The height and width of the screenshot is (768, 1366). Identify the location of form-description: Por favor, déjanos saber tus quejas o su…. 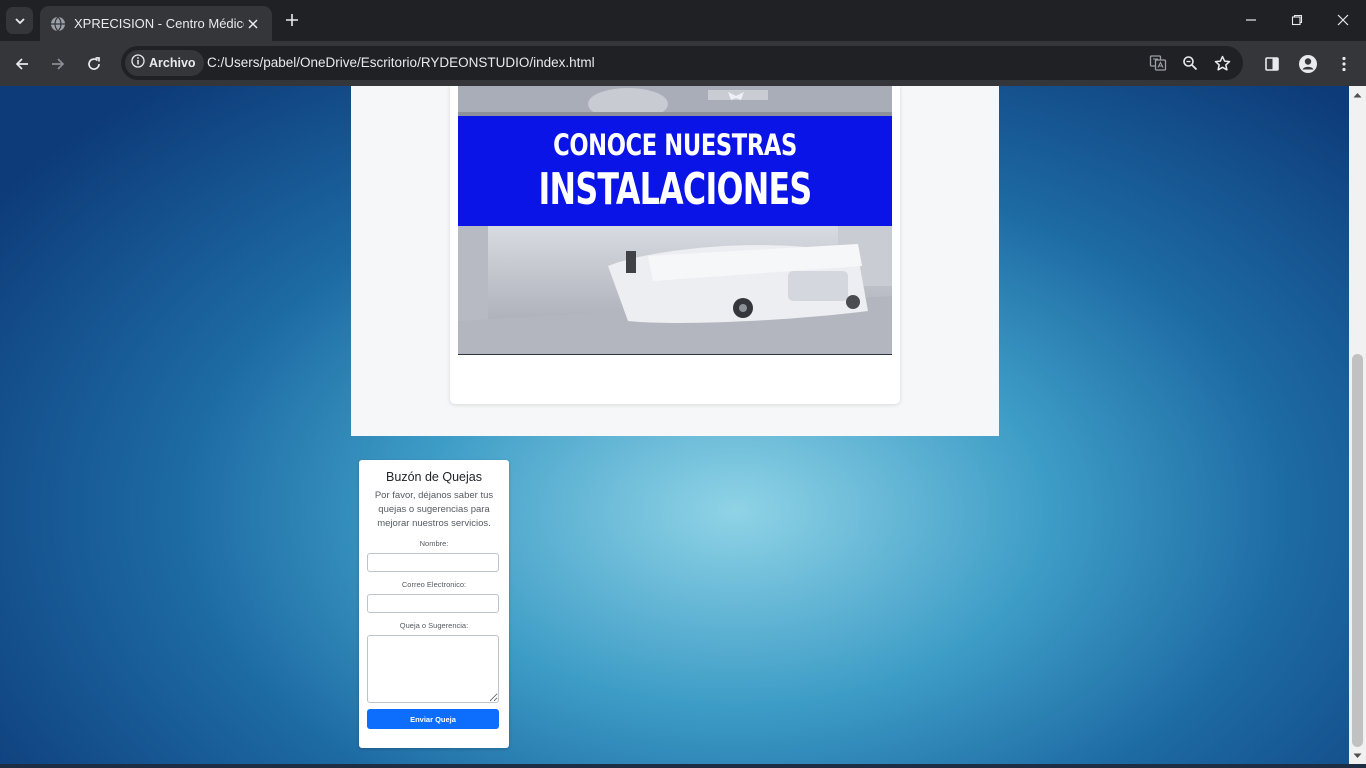
(434, 509).